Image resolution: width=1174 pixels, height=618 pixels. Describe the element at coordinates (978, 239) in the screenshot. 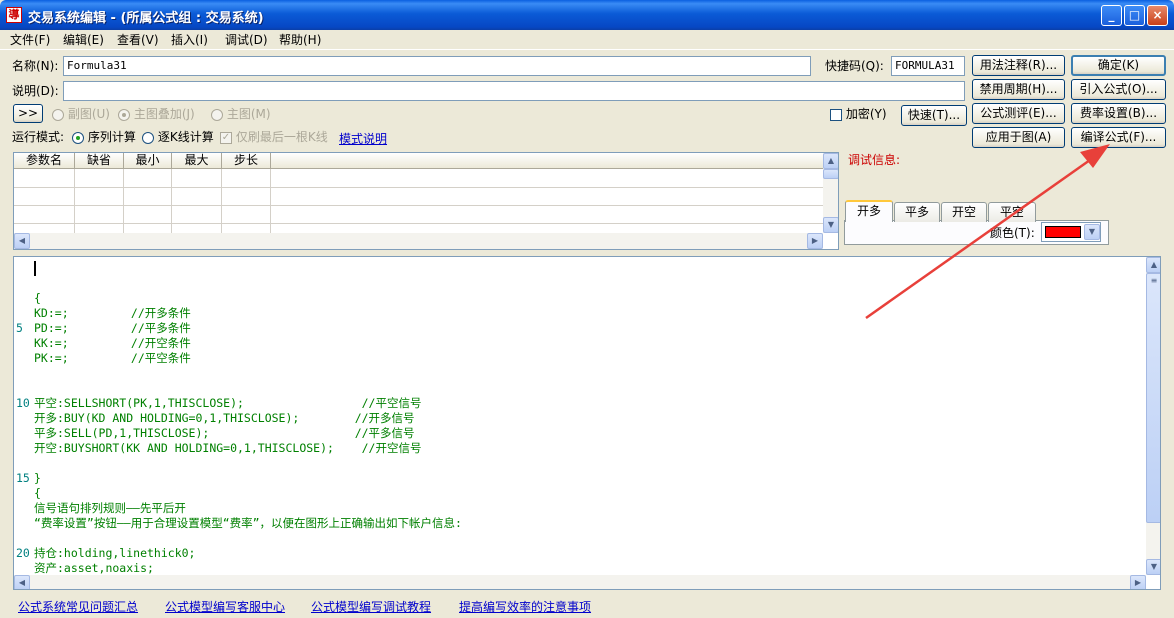

I see `arrow-shaft` at that location.